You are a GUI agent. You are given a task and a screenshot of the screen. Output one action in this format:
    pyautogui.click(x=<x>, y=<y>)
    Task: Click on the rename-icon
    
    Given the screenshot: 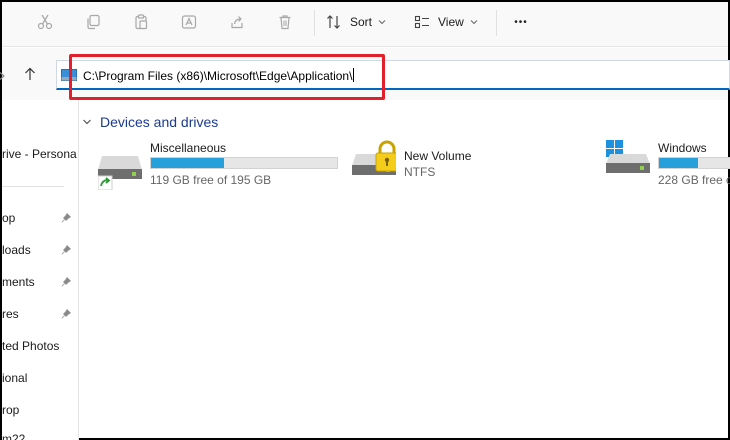 What is the action you would take?
    pyautogui.click(x=189, y=22)
    